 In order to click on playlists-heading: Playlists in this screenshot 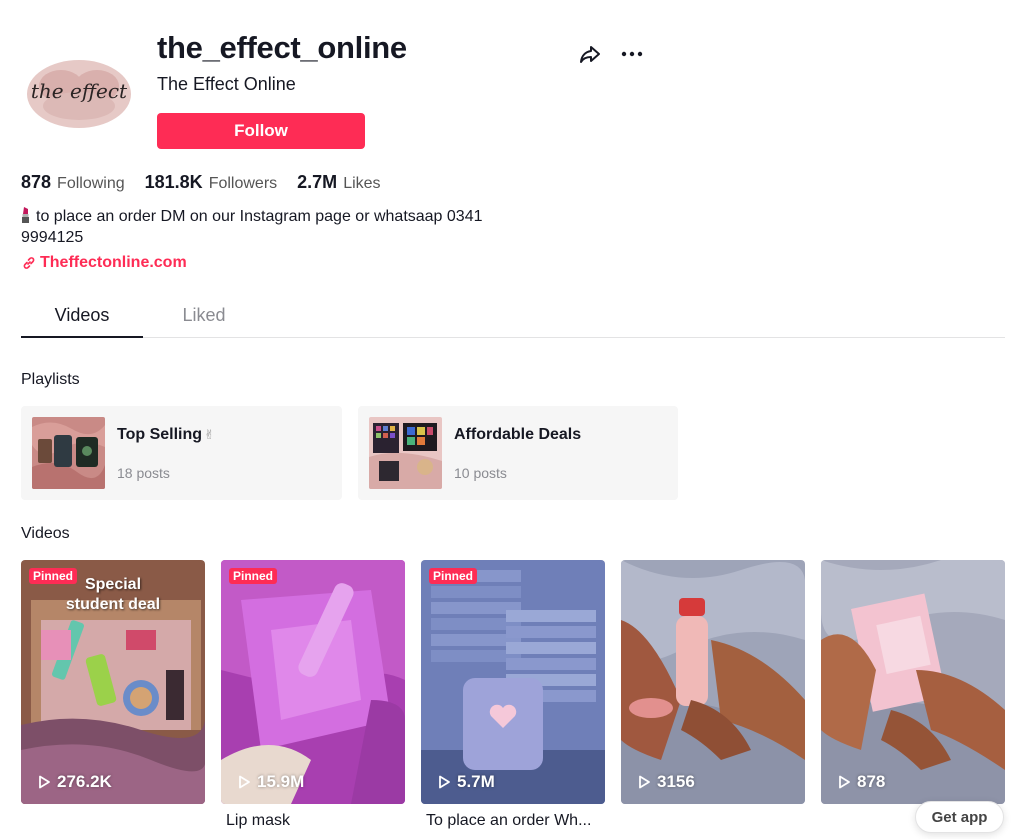, I will do `click(50, 379)`.